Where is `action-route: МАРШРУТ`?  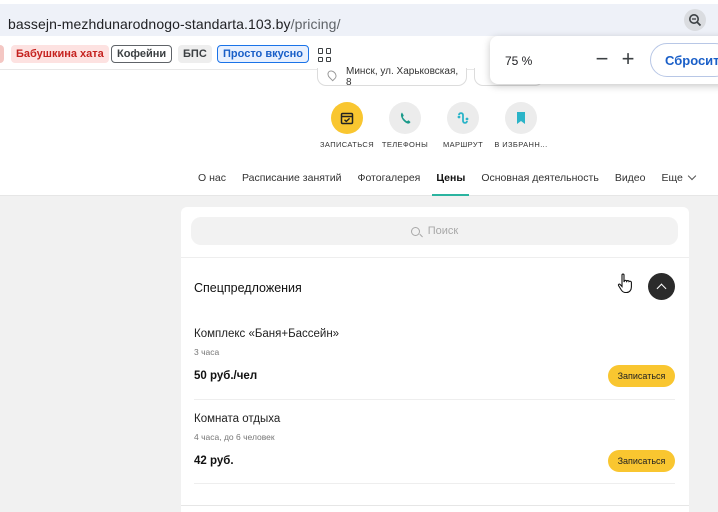
action-route: МАРШРУТ is located at coordinates (463, 125).